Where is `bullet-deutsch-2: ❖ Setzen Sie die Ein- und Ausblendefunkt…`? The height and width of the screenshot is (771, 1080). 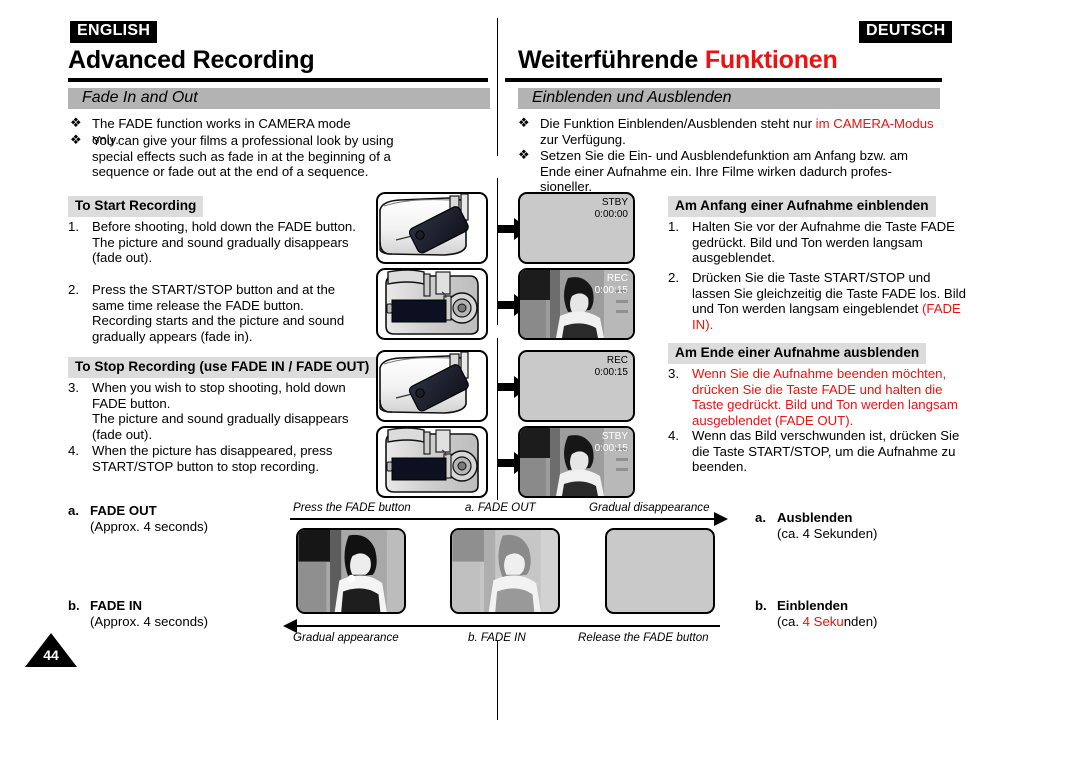 bullet-deutsch-2: ❖ Setzen Sie die Ein- und Ausblendefunkt… is located at coordinates (723, 171).